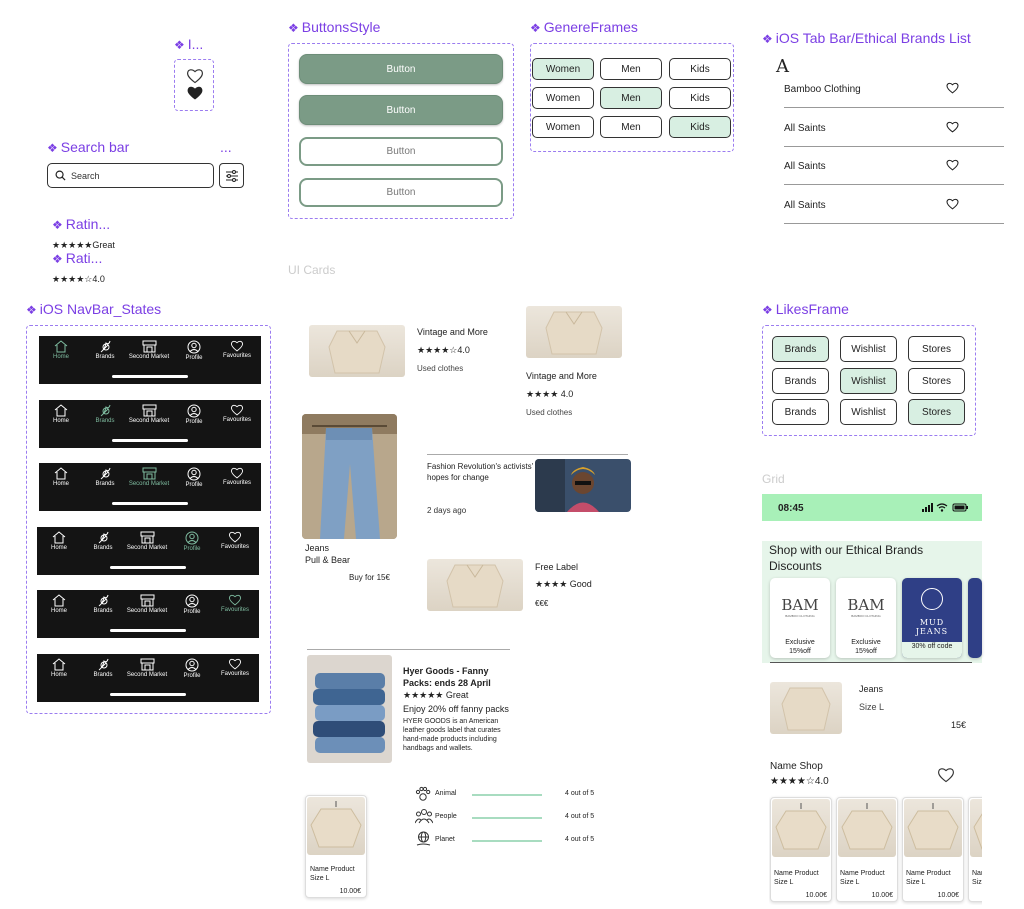 The height and width of the screenshot is (909, 1024). What do you see at coordinates (805, 309) in the screenshot?
I see `likes-frame-title: ❖ LikesFrame` at bounding box center [805, 309].